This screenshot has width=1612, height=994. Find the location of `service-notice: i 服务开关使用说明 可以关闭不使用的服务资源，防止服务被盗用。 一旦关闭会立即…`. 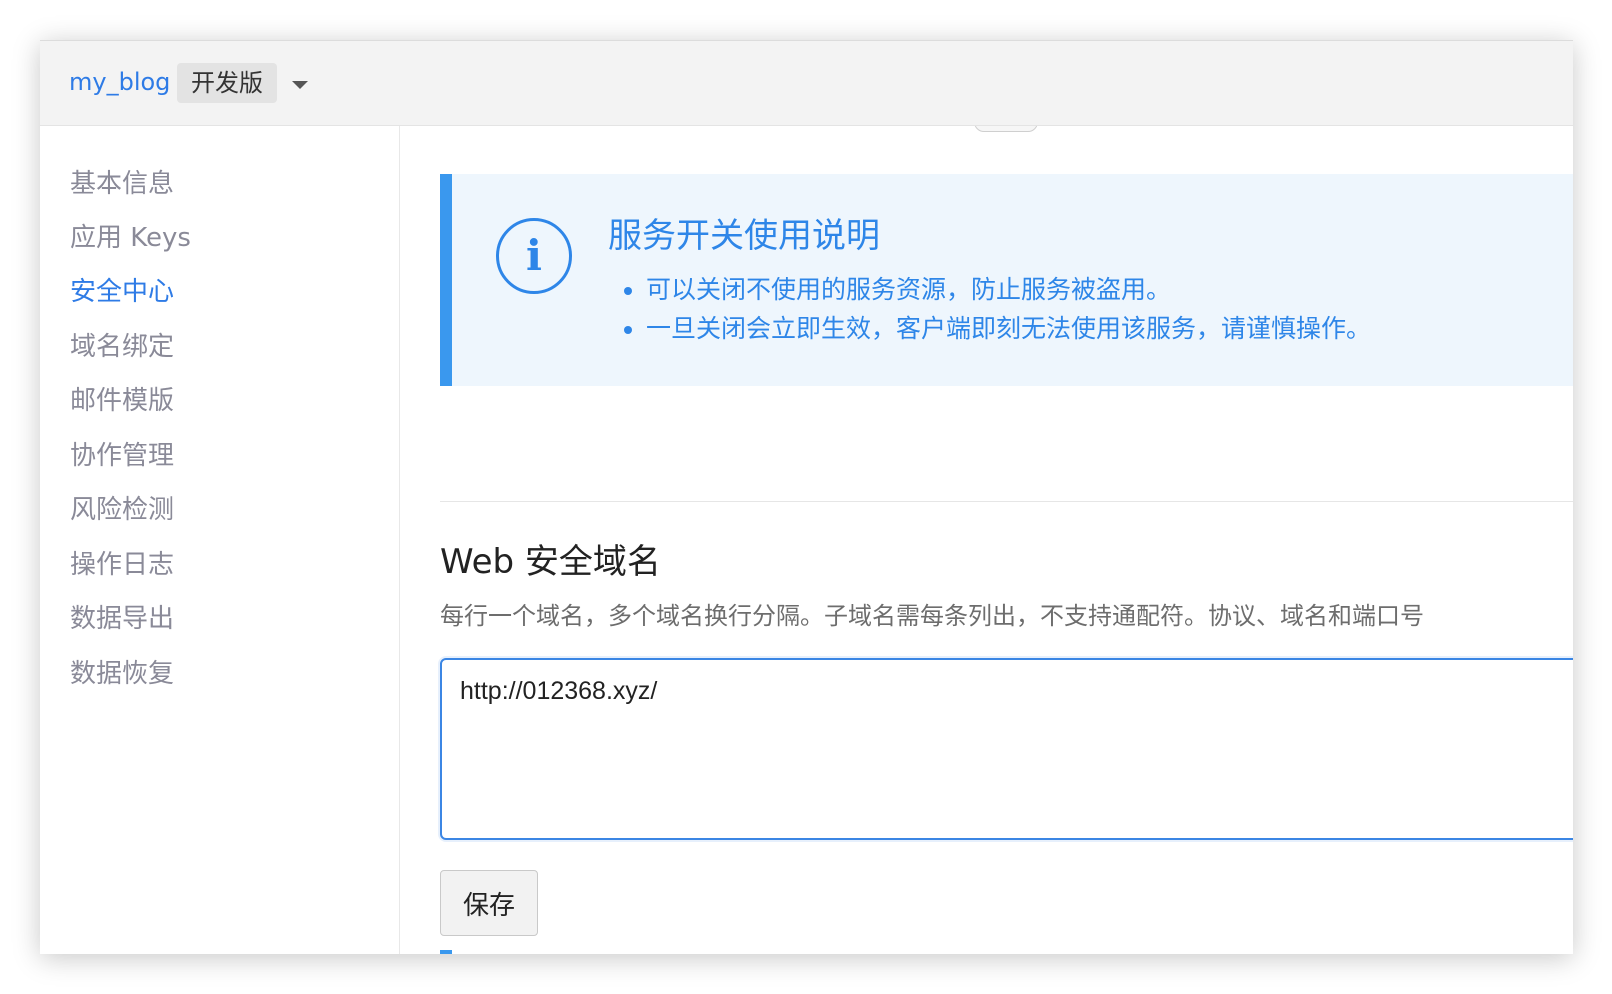

service-notice: i 服务开关使用说明 可以关闭不使用的服务资源，防止服务被盗用。 一旦关闭会立即… is located at coordinates (1006, 280).